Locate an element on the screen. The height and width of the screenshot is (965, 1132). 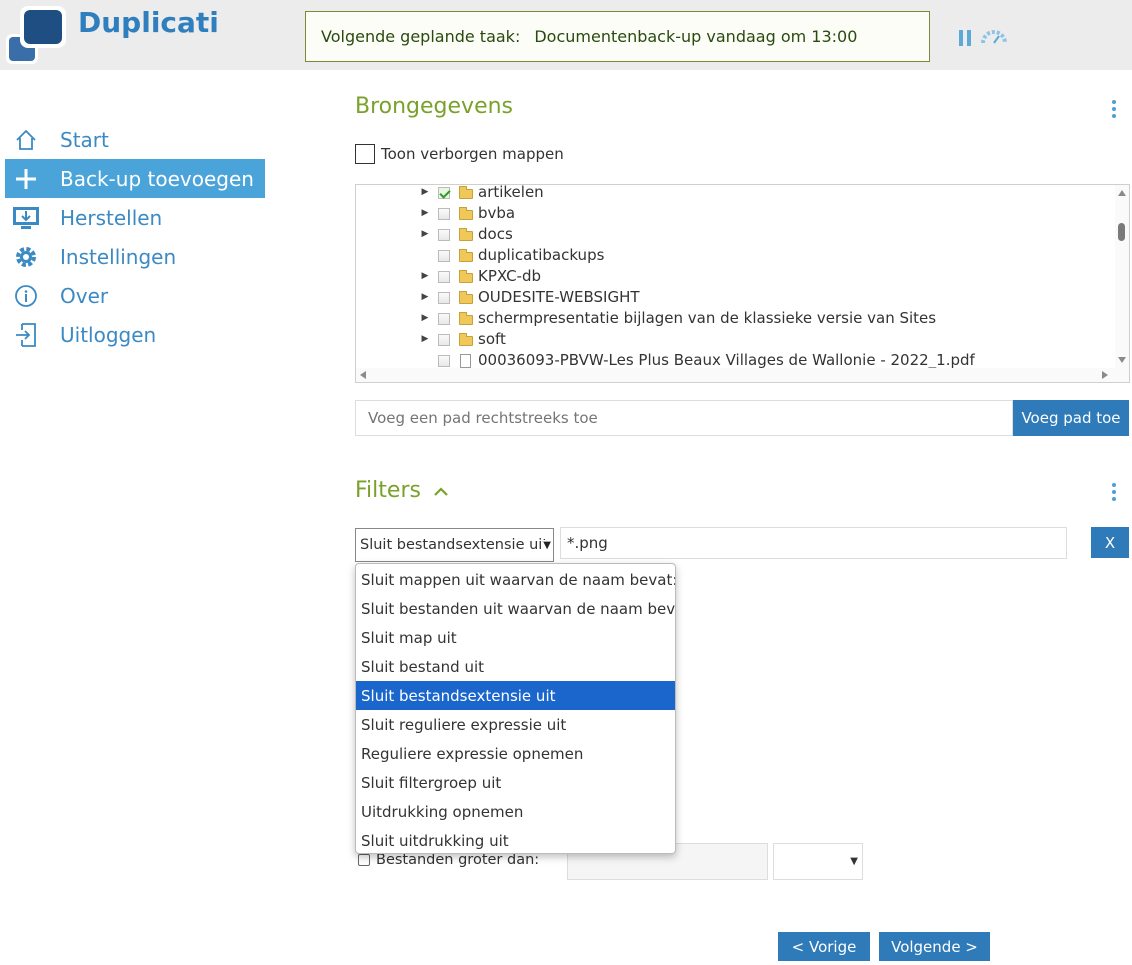
source-section-title: Brongegevens is located at coordinates (434, 106).